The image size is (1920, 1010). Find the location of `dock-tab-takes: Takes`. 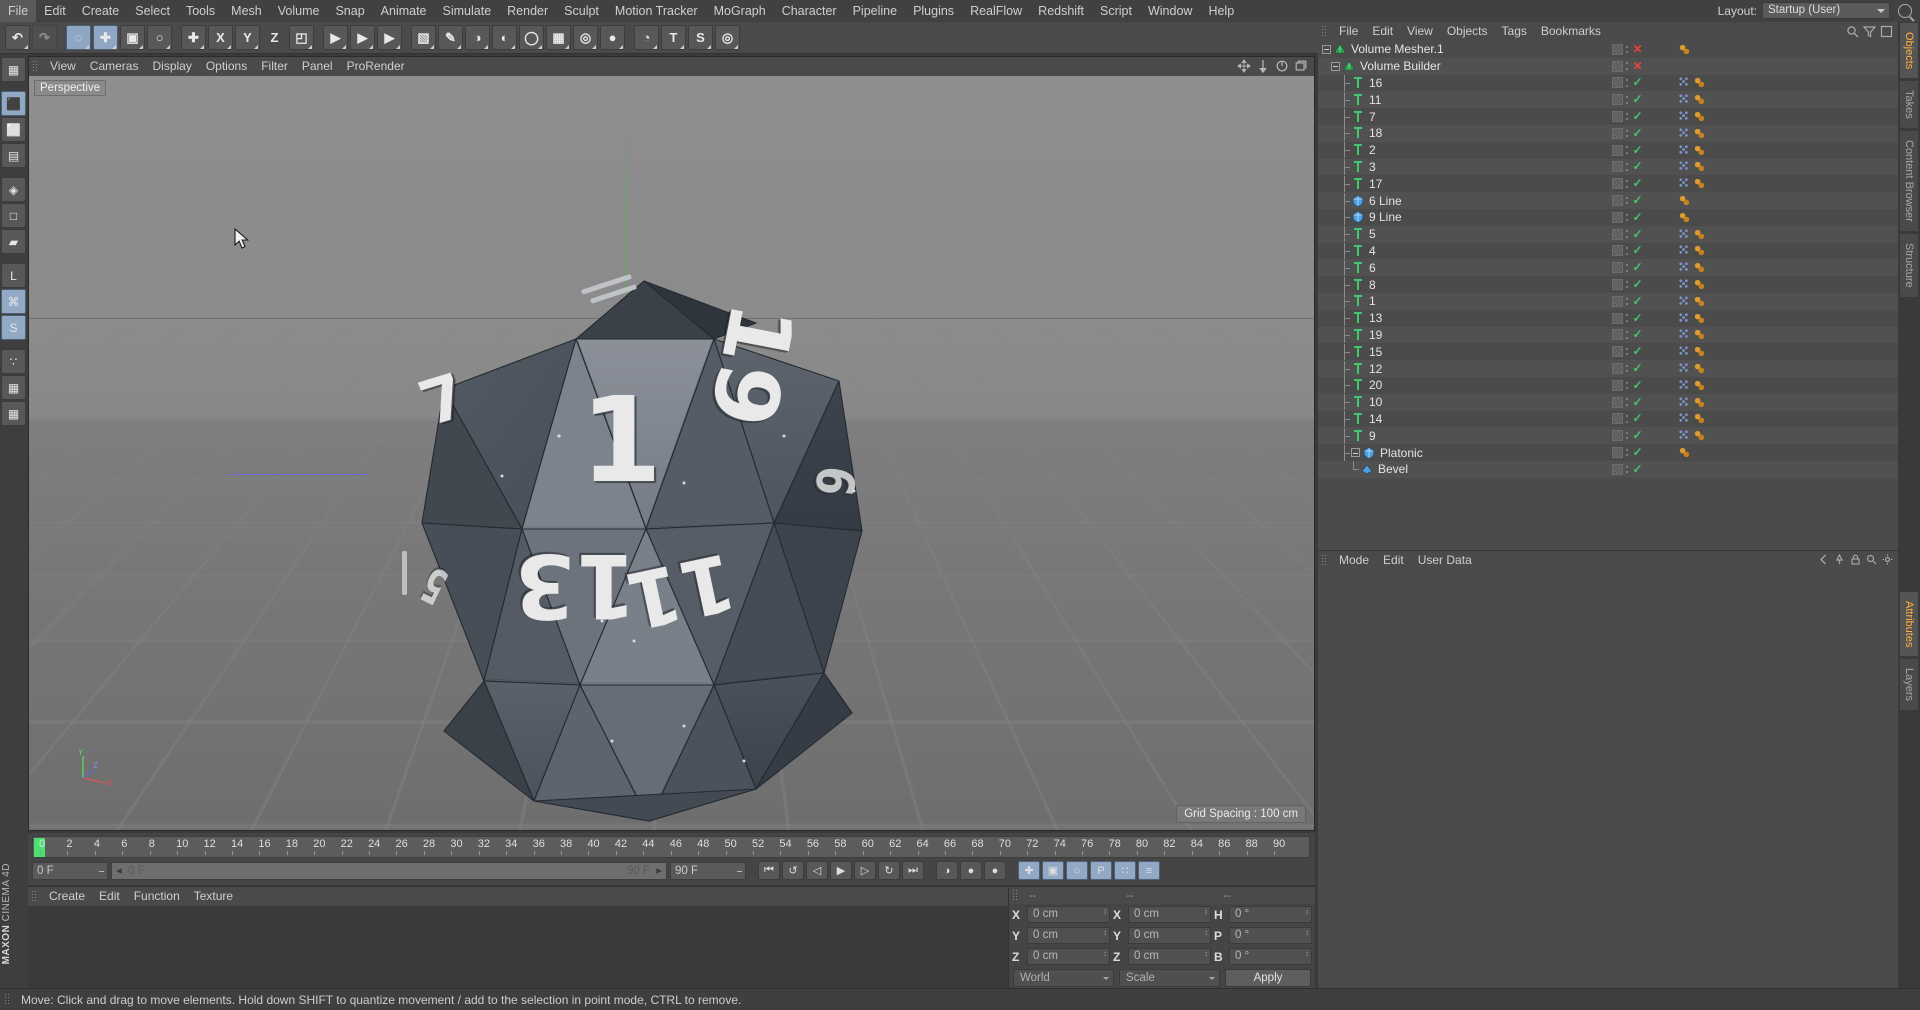

dock-tab-takes: Takes is located at coordinates (1909, 105).